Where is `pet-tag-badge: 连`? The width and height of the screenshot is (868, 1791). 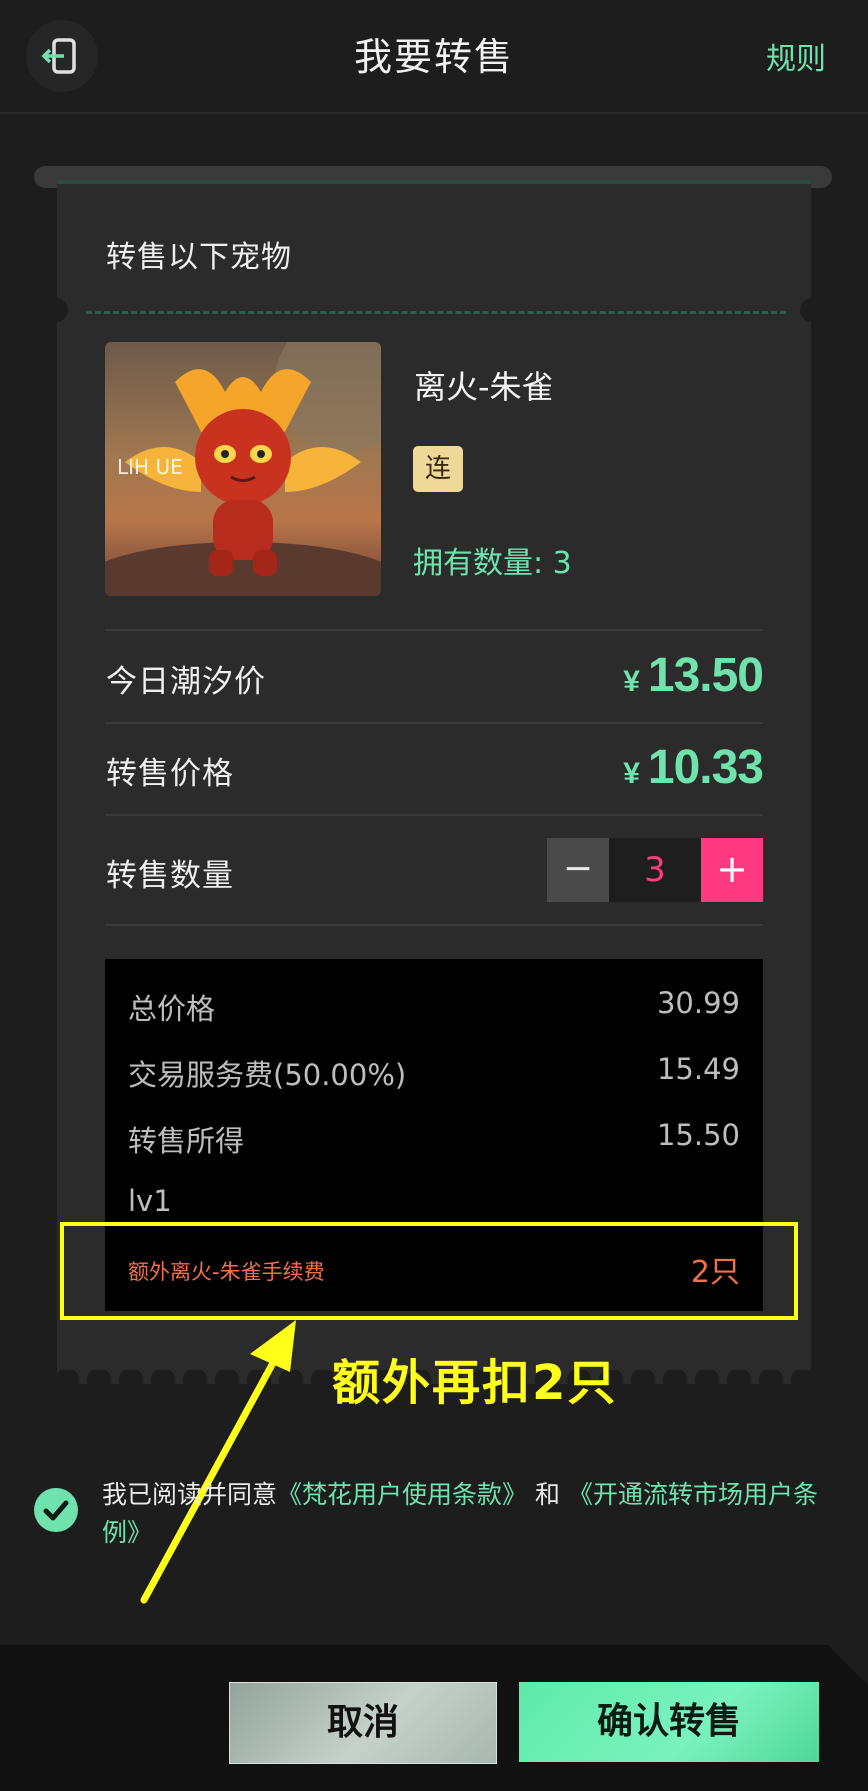
pet-tag-badge: 连 is located at coordinates (438, 469).